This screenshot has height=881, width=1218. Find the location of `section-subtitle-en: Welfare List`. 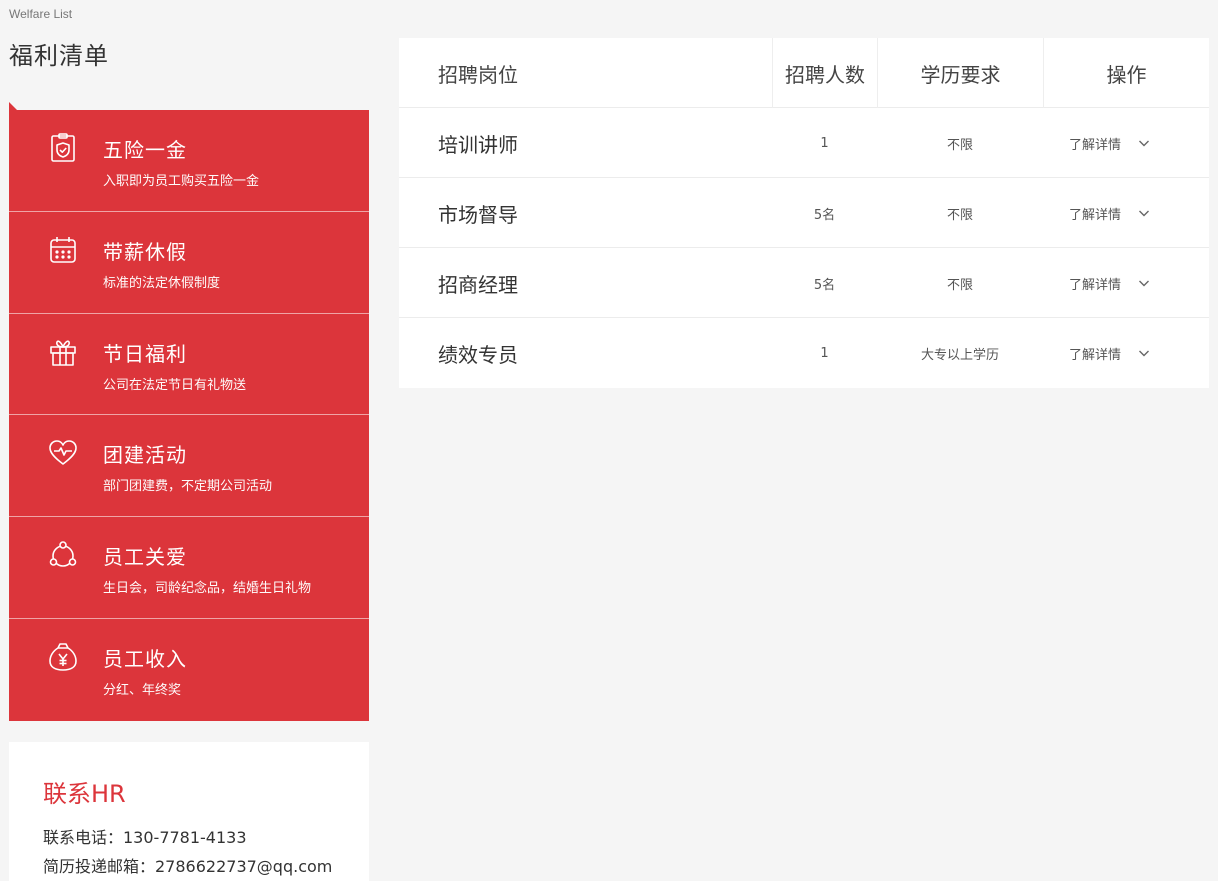

section-subtitle-en: Welfare List is located at coordinates (41, 14).